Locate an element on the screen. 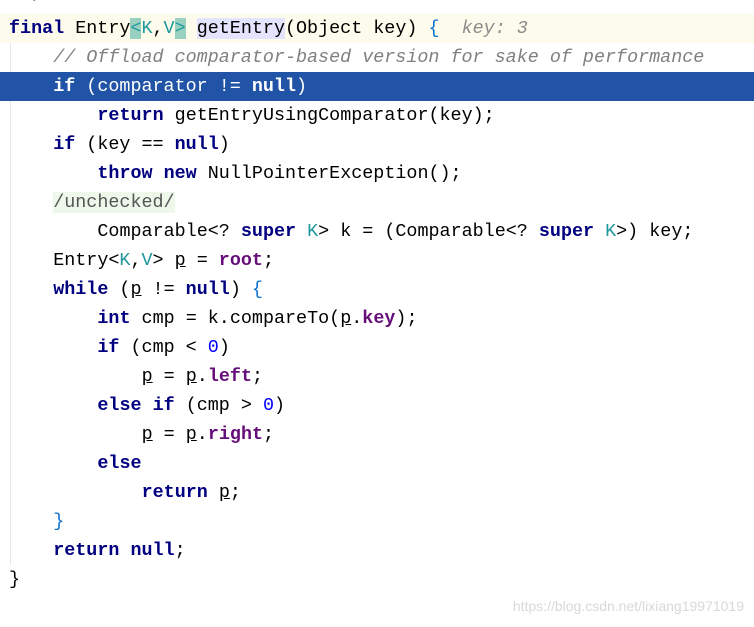 Image resolution: width=754 pixels, height=627 pixels. code-line: while (p != null) { is located at coordinates (377, 289).